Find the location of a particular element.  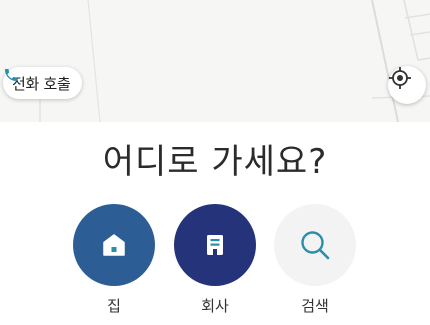

crosshair-location-icon is located at coordinates (400, 78).